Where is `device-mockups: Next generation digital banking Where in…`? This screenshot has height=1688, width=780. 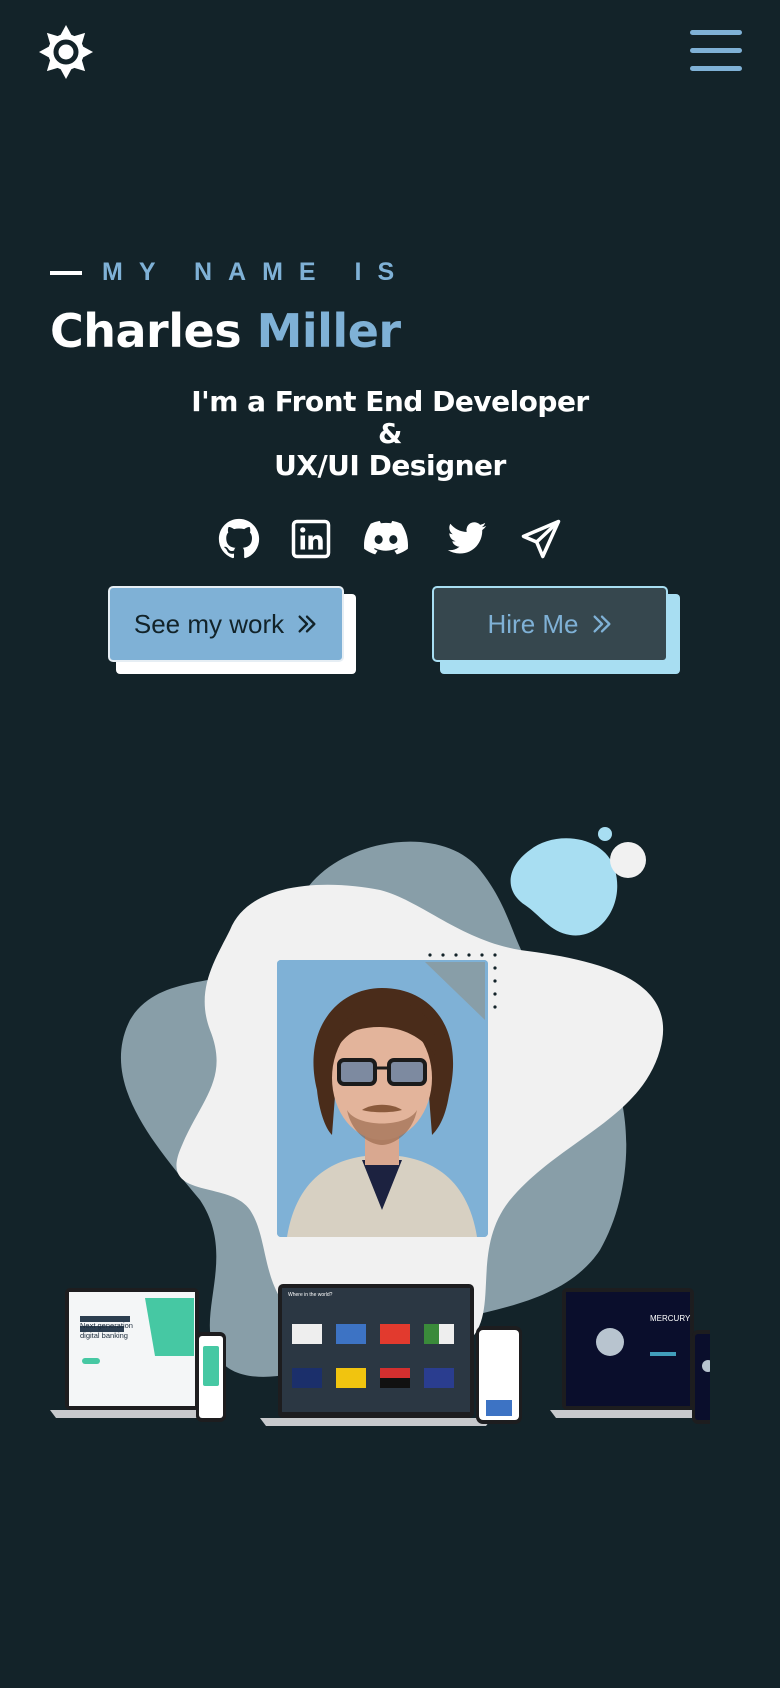
device-mockups: Next generation digital banking Where in… is located at coordinates (380, 1355).